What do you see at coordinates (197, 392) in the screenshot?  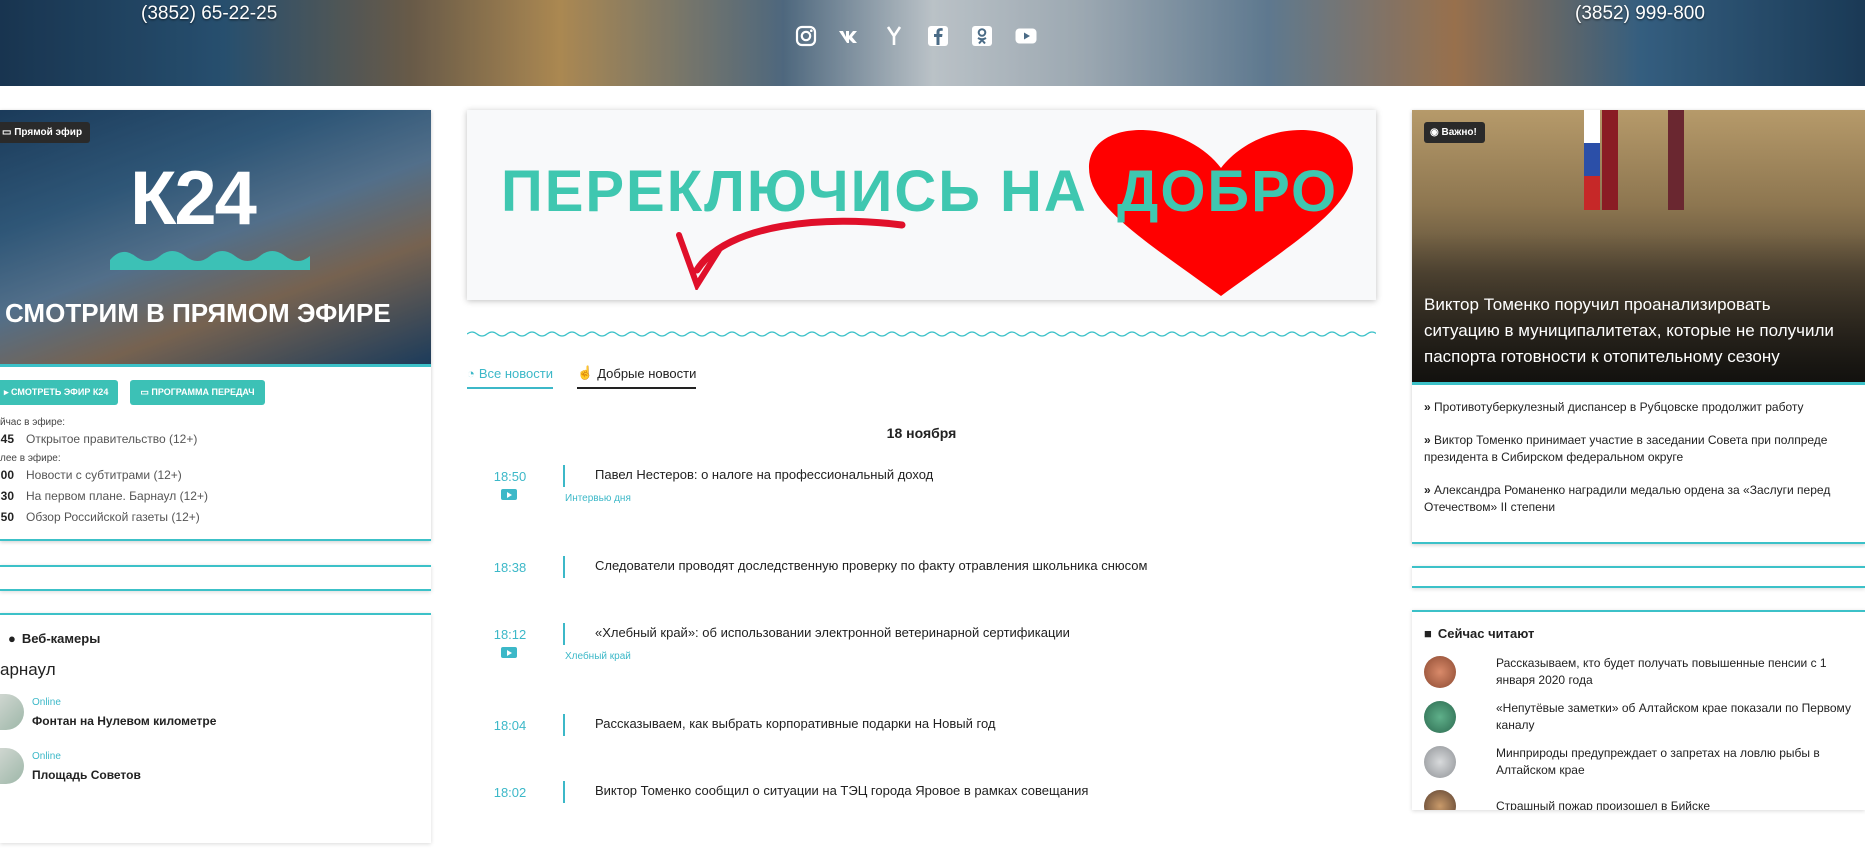 I see `tv-program-button: ▭ ПРОГРАММА ПЕРЕДАЧ` at bounding box center [197, 392].